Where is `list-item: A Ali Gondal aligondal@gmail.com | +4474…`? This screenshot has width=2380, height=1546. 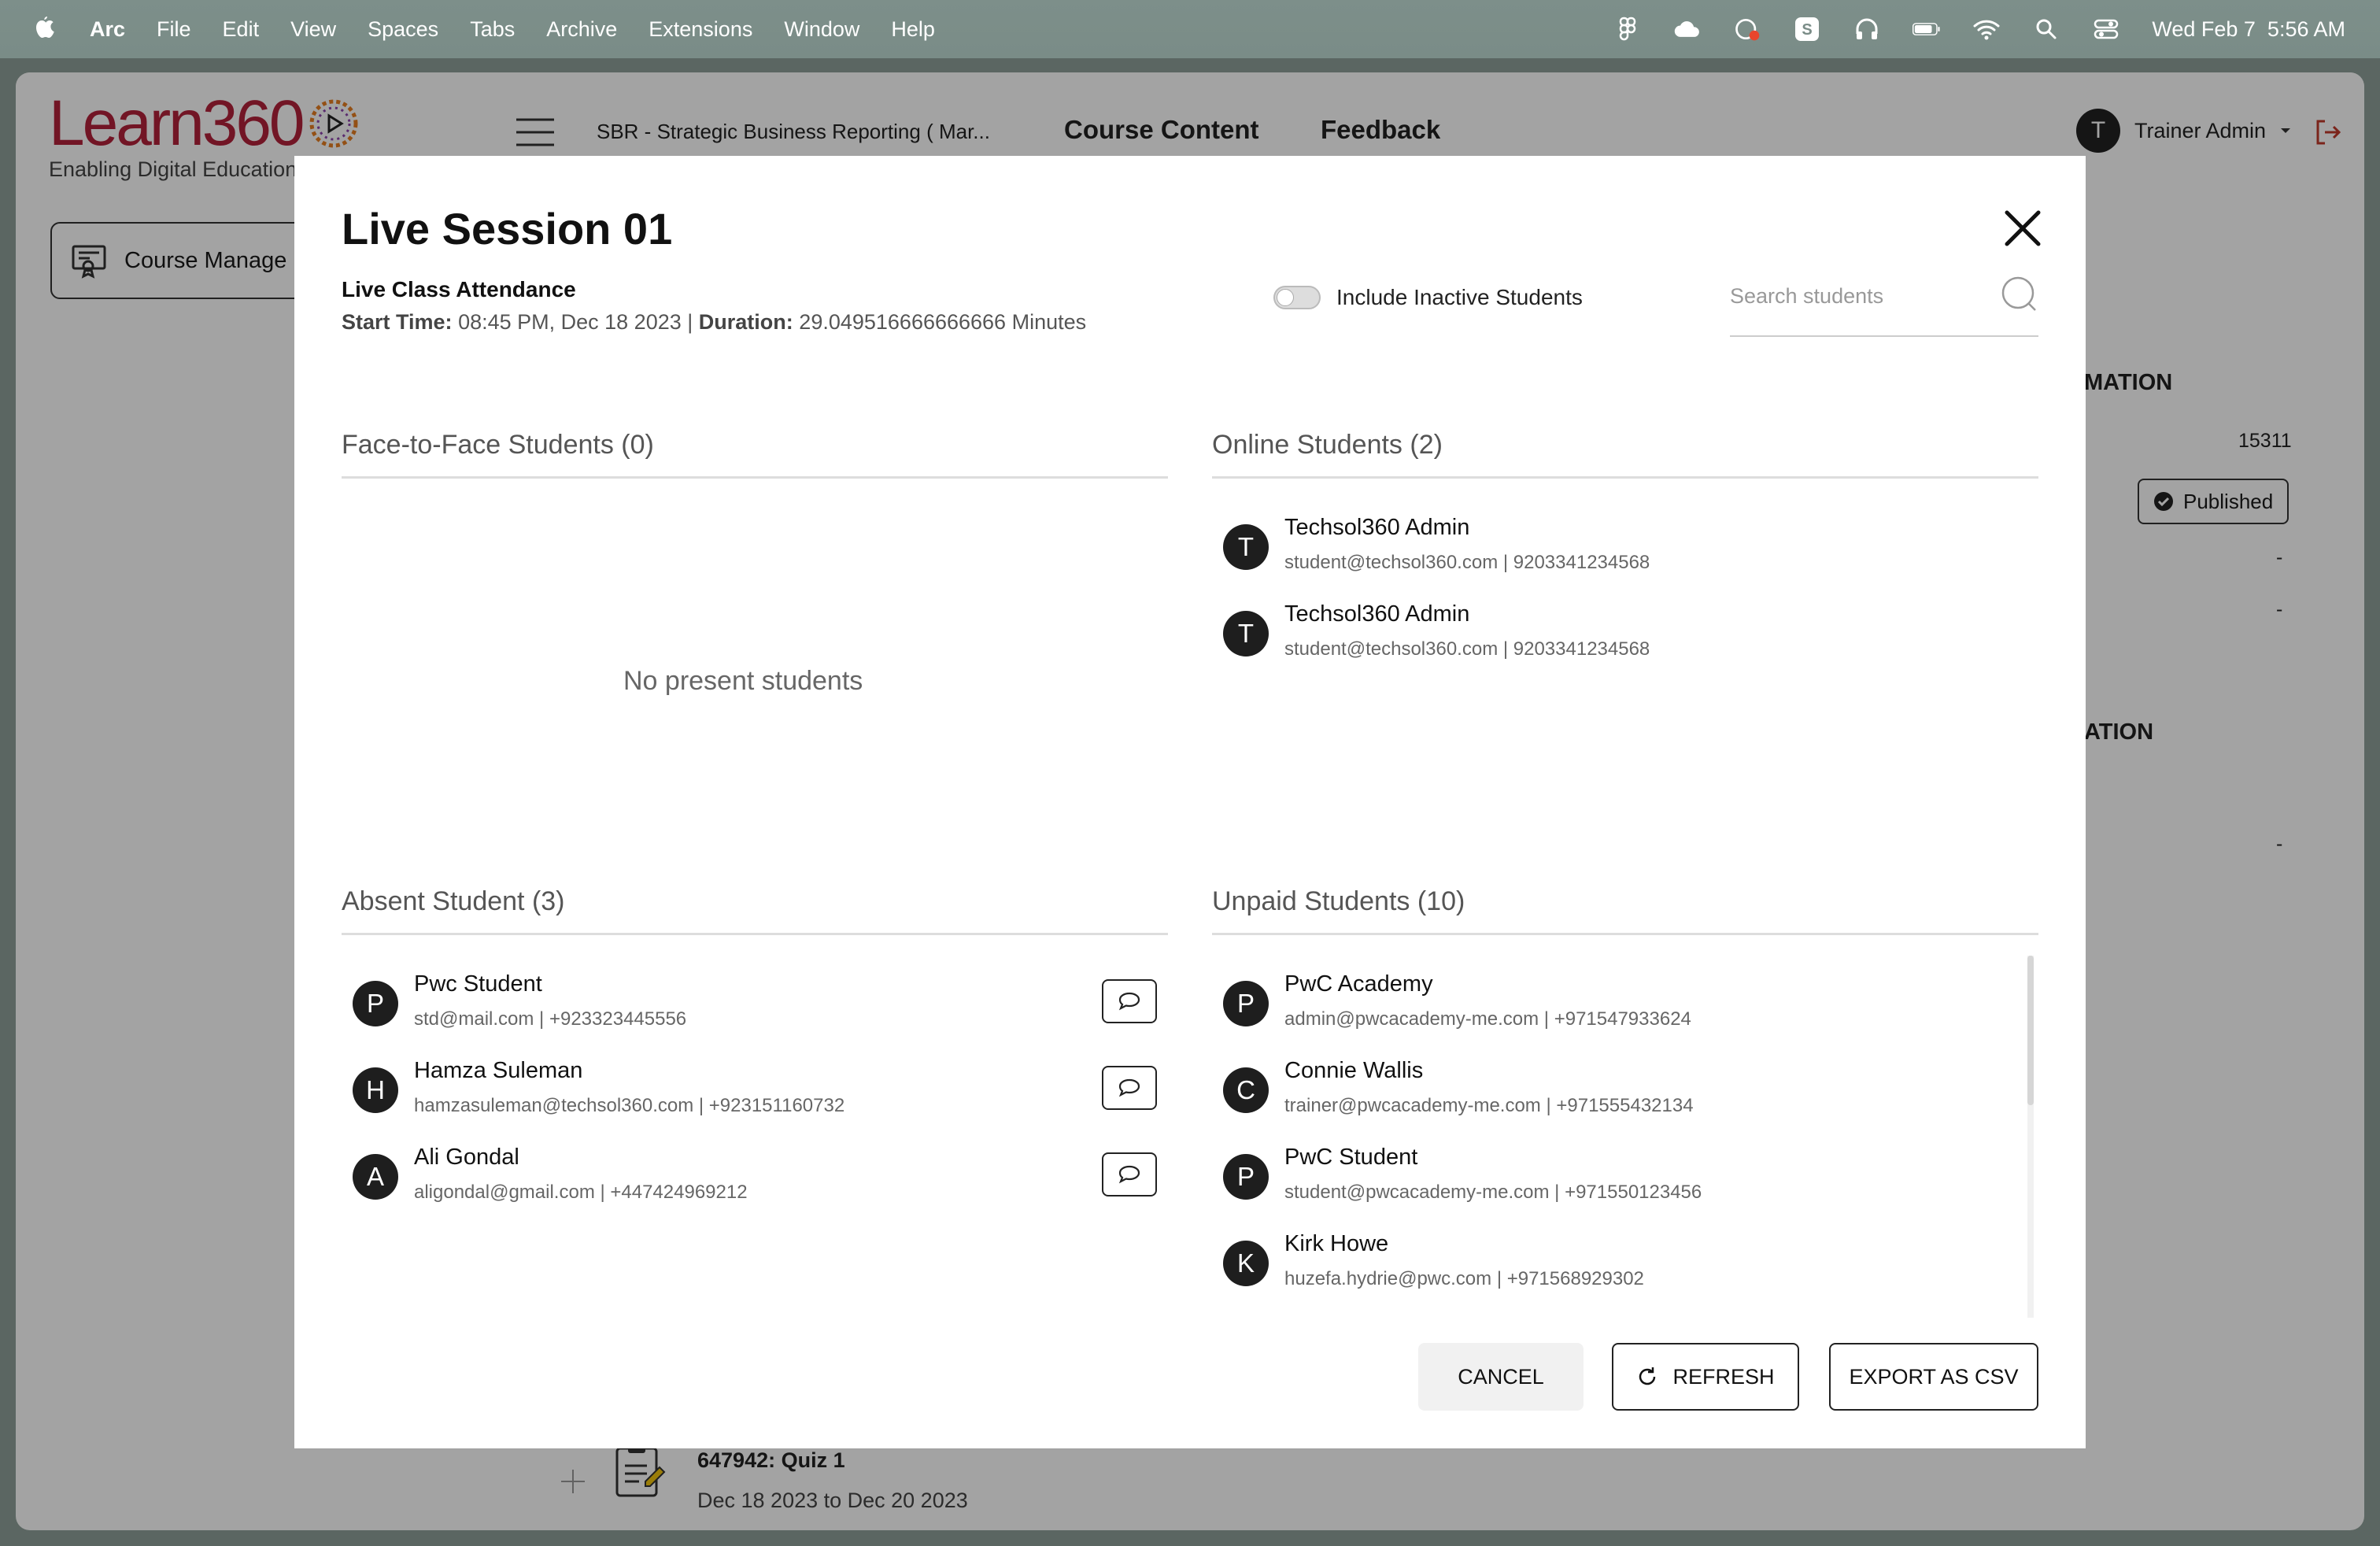 list-item: A Ali Gondal aligondal@gmail.com | +4474… is located at coordinates (755, 1184).